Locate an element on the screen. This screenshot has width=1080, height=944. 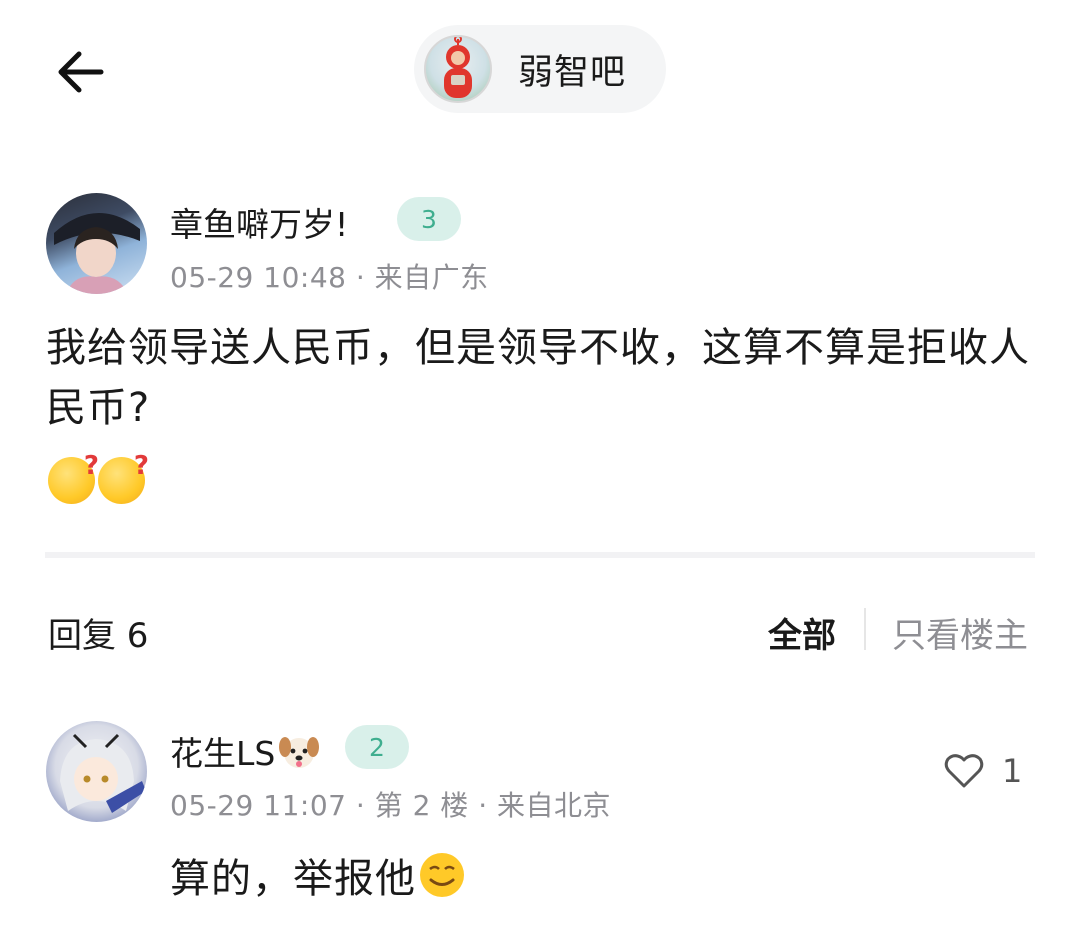
forum-chip: 弱智吧 is located at coordinates (540, 69).